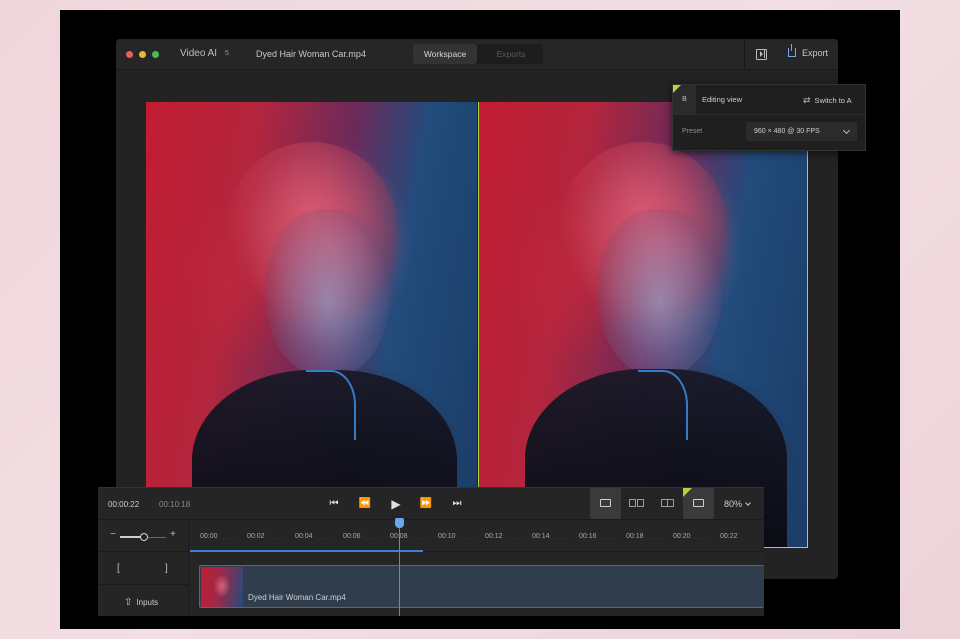 The image size is (960, 639). I want to click on zoom-out-icon: −, so click(113, 534).